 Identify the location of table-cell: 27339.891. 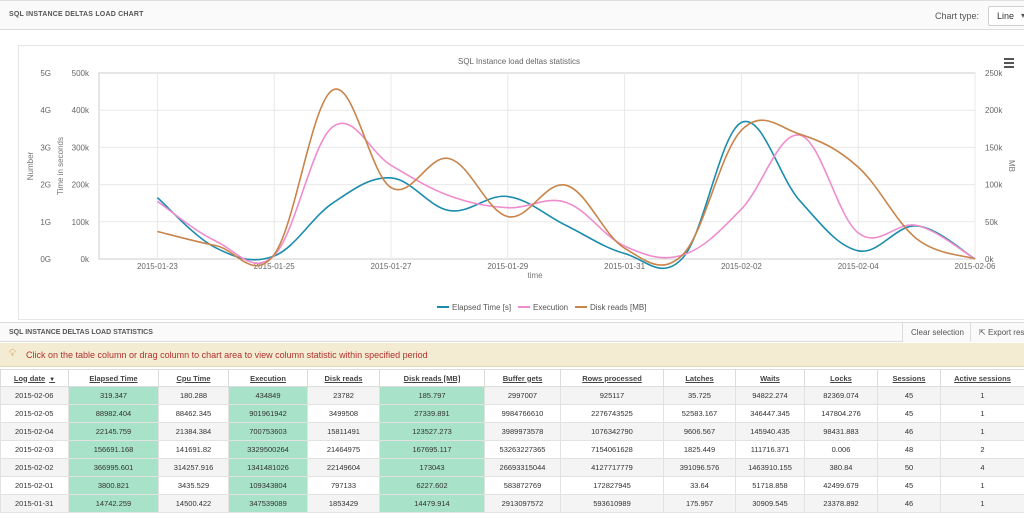
(432, 413).